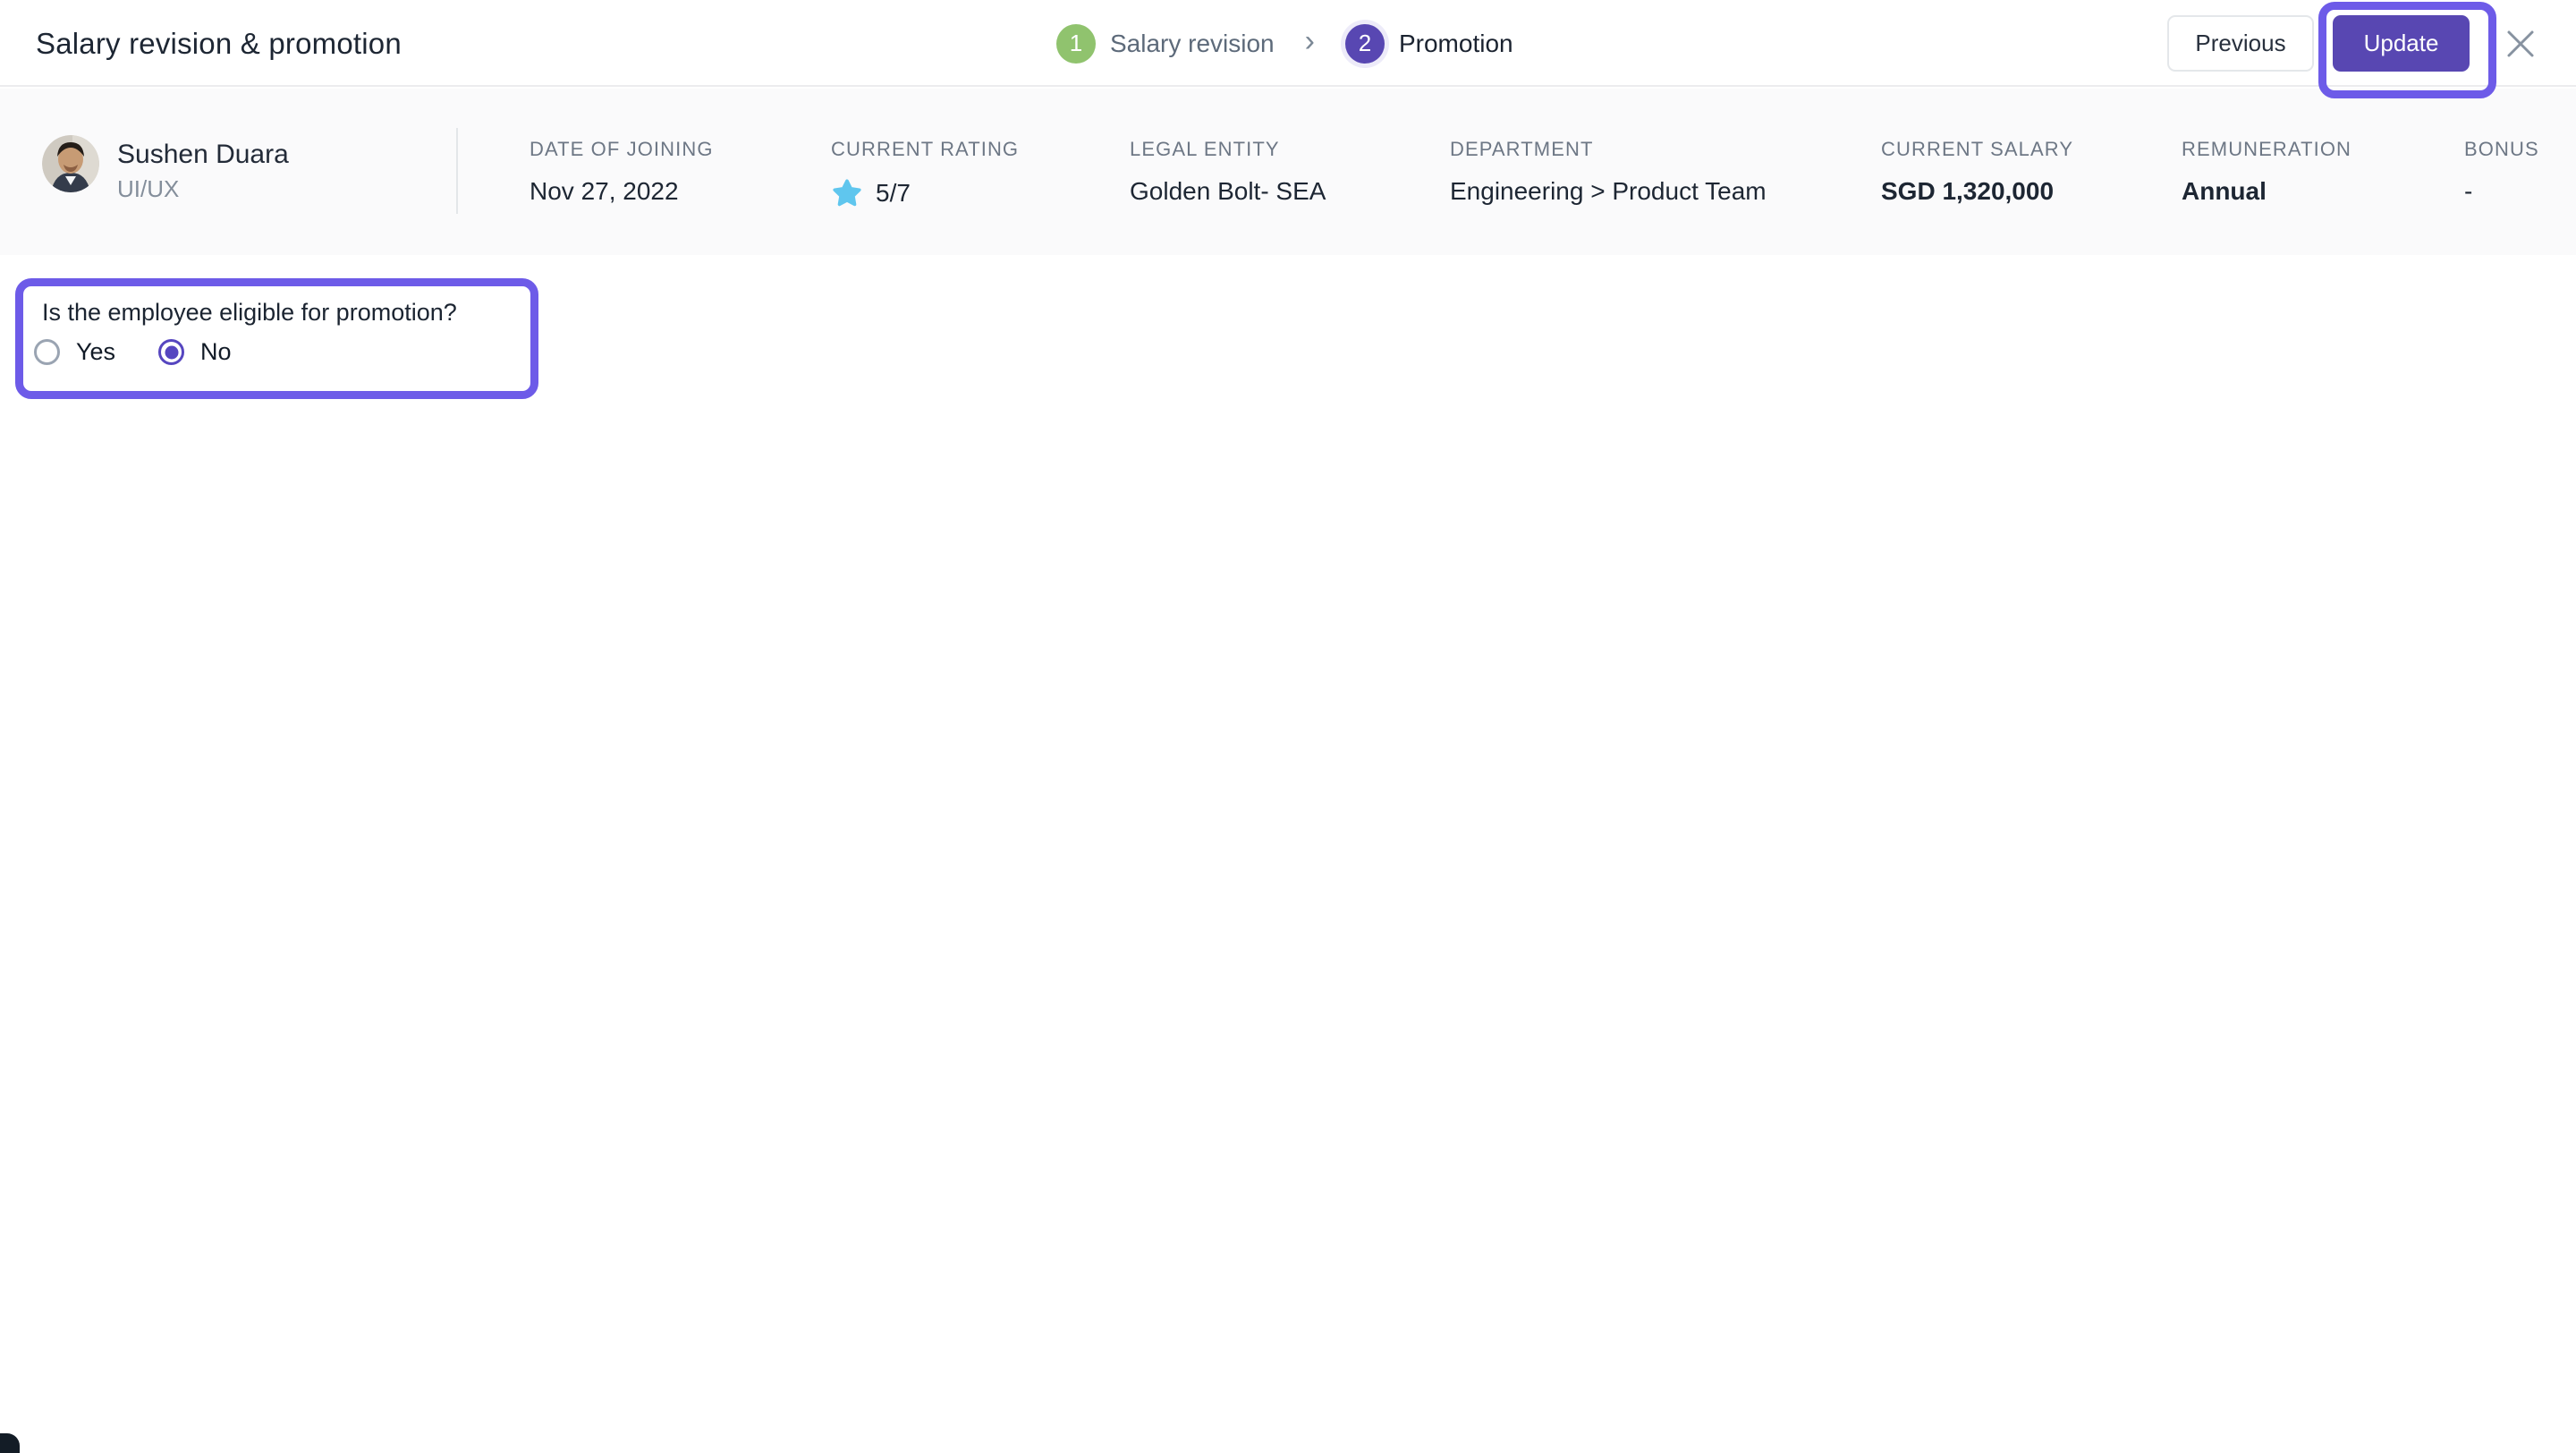 The width and height of the screenshot is (2576, 1453). I want to click on close-button, so click(2521, 44).